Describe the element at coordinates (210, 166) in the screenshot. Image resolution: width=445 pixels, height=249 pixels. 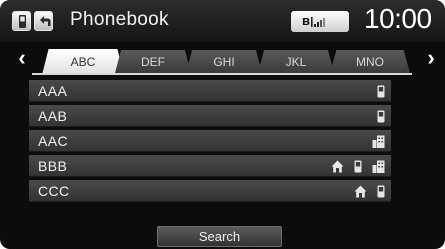
I see `contact-row: BBB` at that location.